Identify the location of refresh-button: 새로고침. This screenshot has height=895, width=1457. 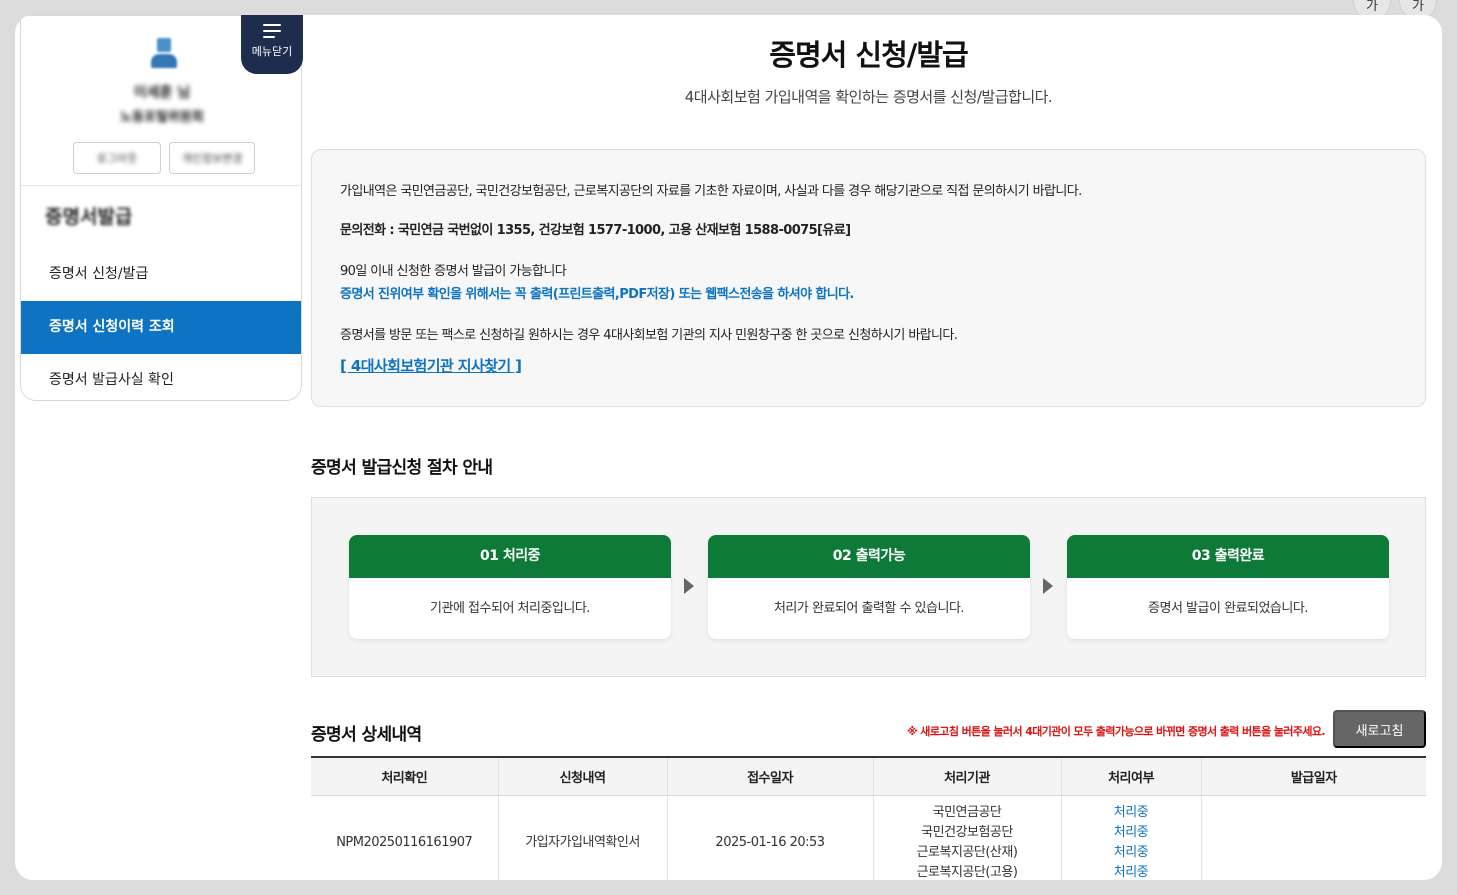
(1379, 729).